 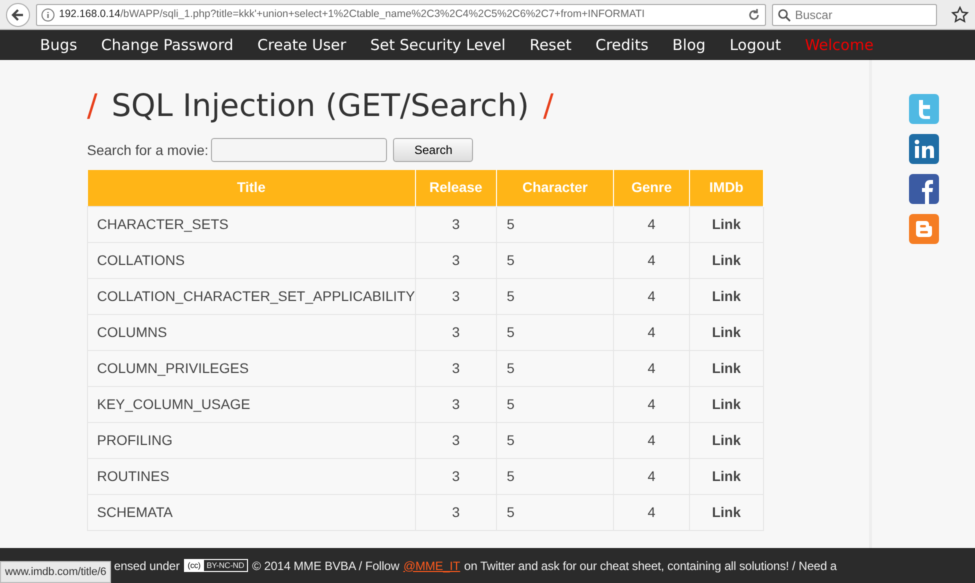 I want to click on menu-link: Change Password, so click(x=167, y=45).